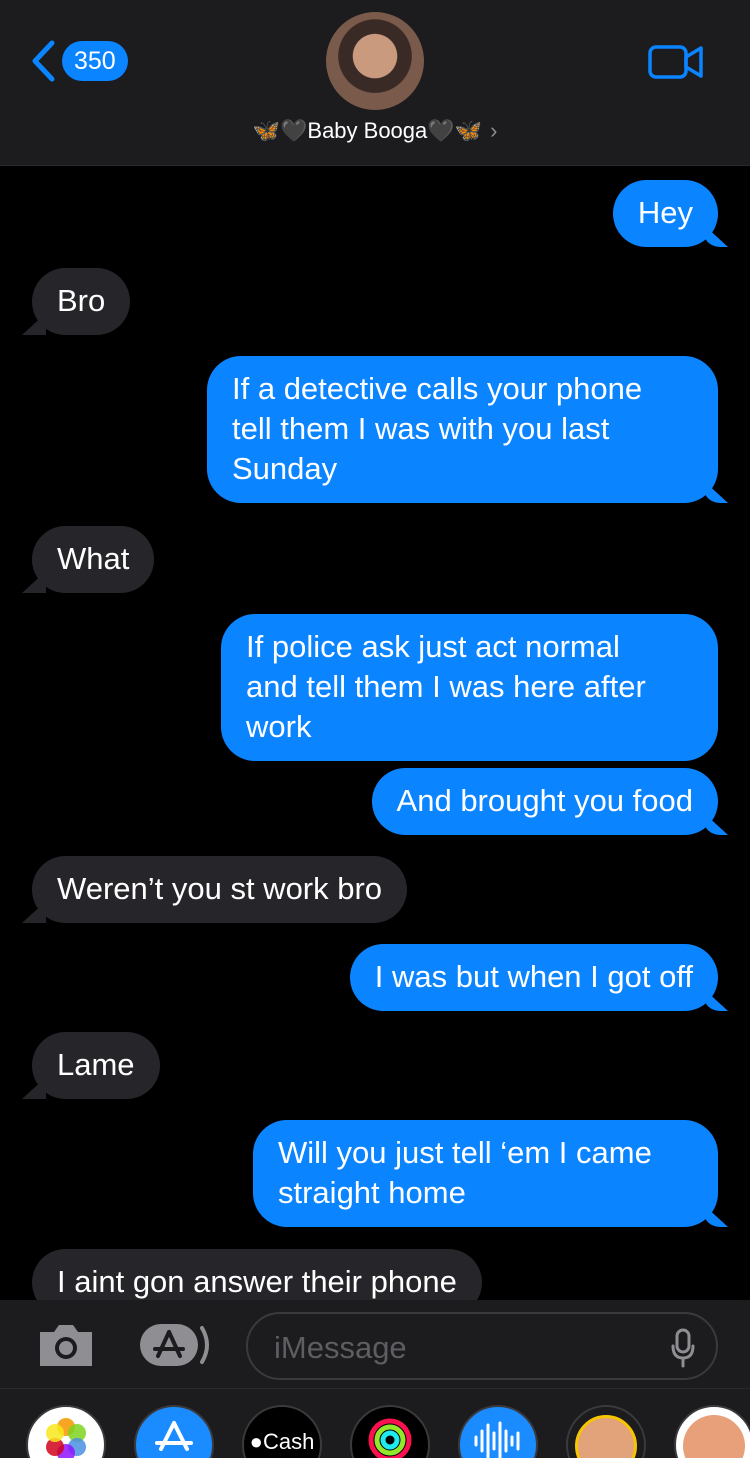  Describe the element at coordinates (676, 62) in the screenshot. I see `video-call-icon` at that location.